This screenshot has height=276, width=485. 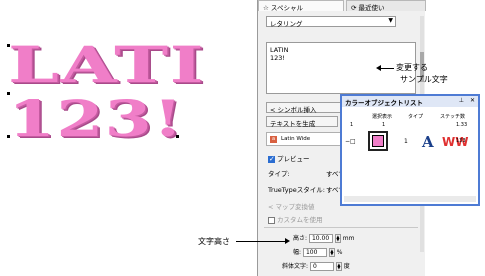 I want to click on arrow-left-icon, so click(x=378, y=68).